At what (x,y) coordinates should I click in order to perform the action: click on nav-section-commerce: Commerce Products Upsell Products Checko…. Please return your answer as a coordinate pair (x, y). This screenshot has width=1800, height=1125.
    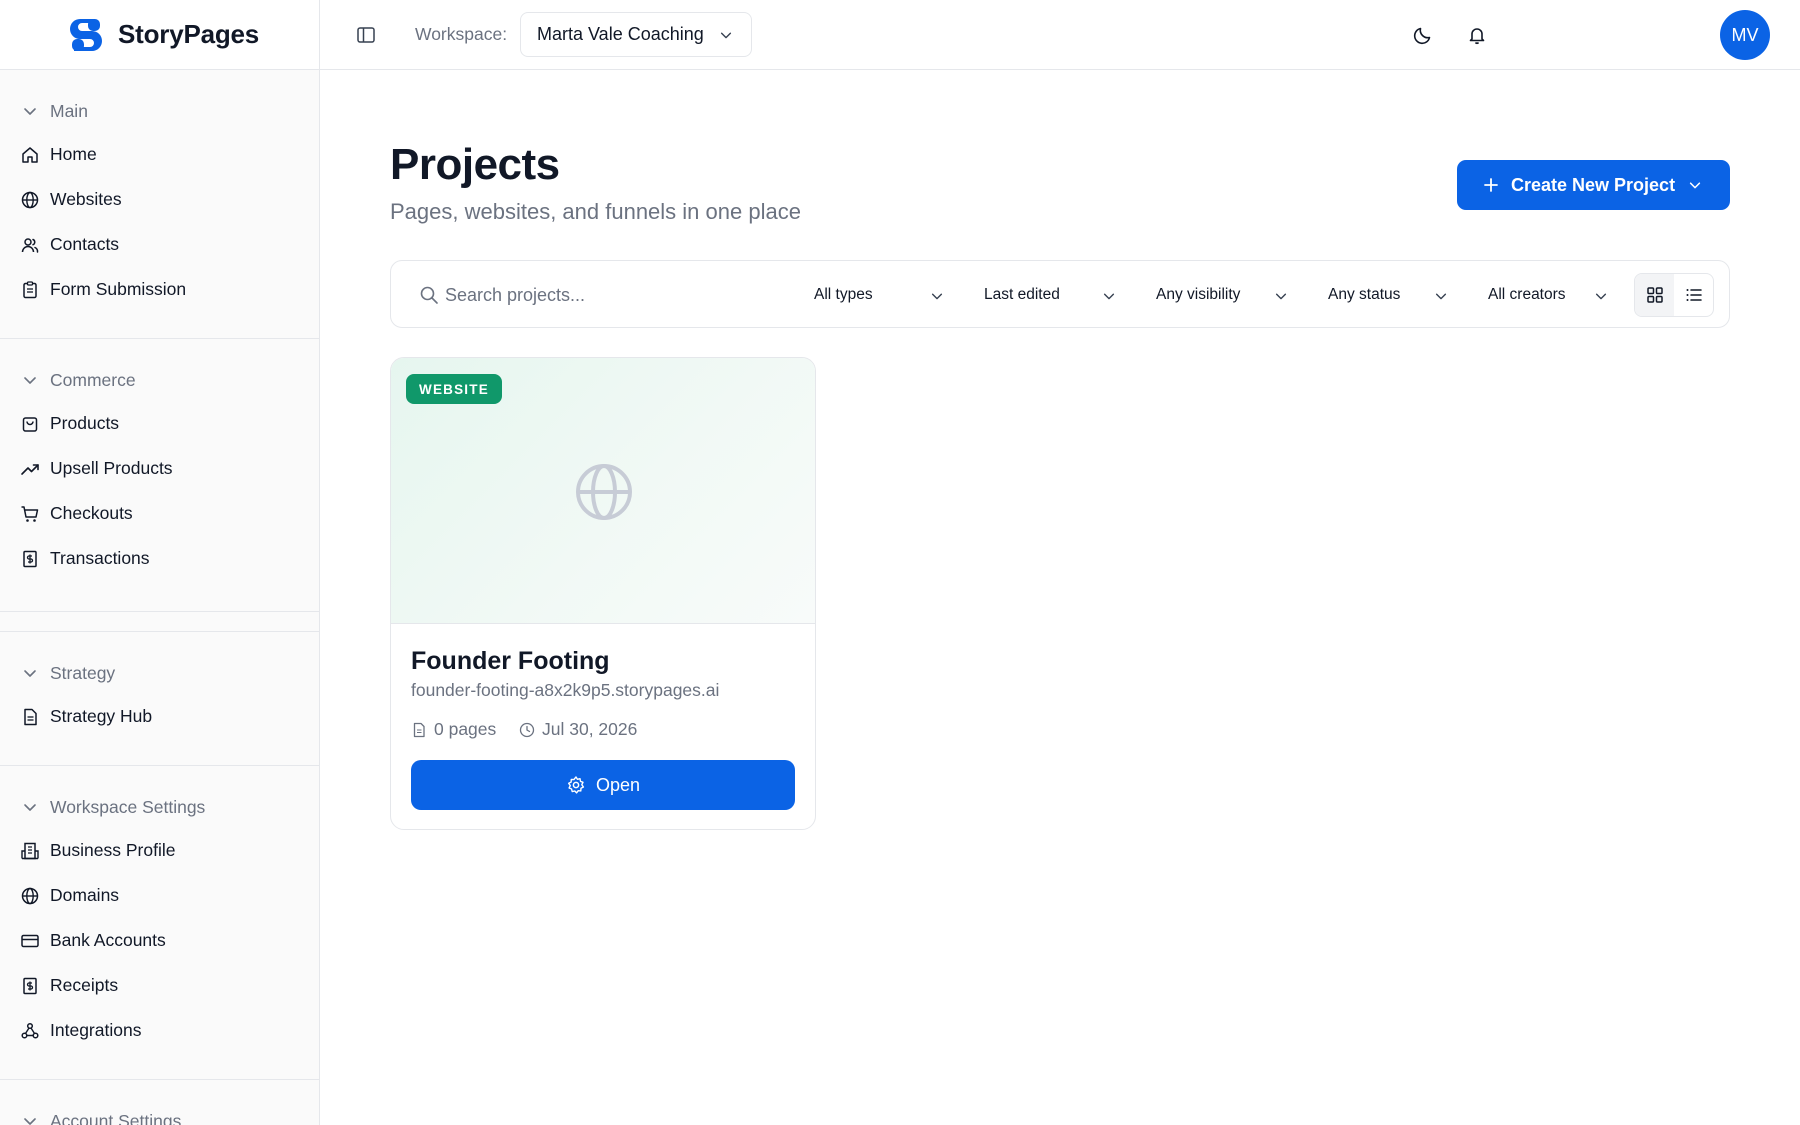
    Looking at the image, I should click on (159, 475).